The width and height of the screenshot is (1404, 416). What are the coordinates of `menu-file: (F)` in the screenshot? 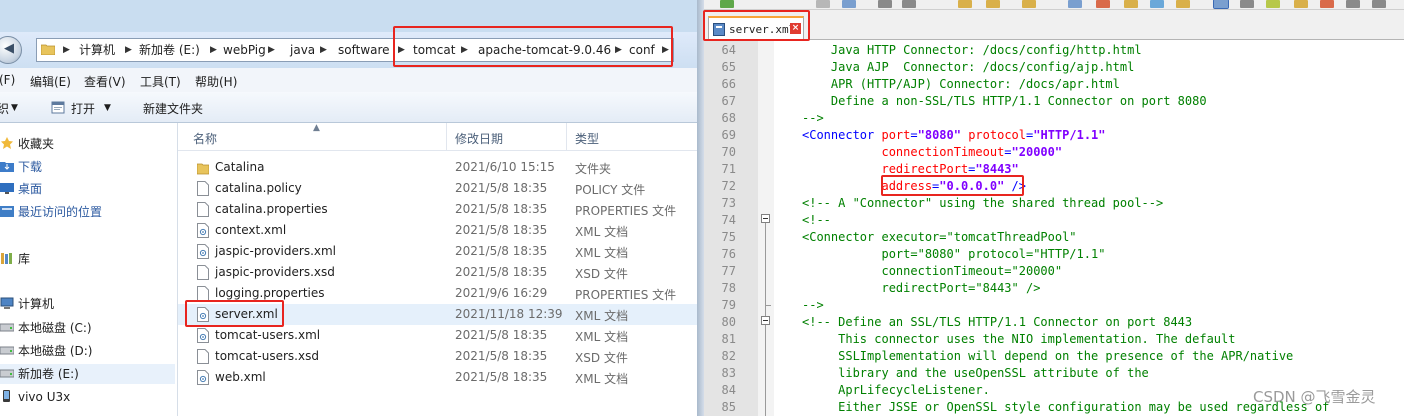 It's located at (7, 80).